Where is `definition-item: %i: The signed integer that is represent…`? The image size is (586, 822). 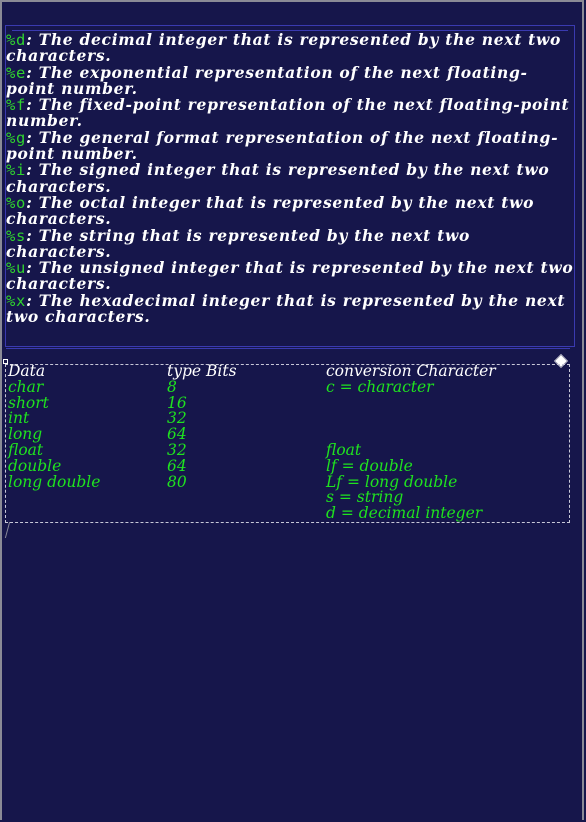 definition-item: %i: The signed integer that is represent… is located at coordinates (291, 178).